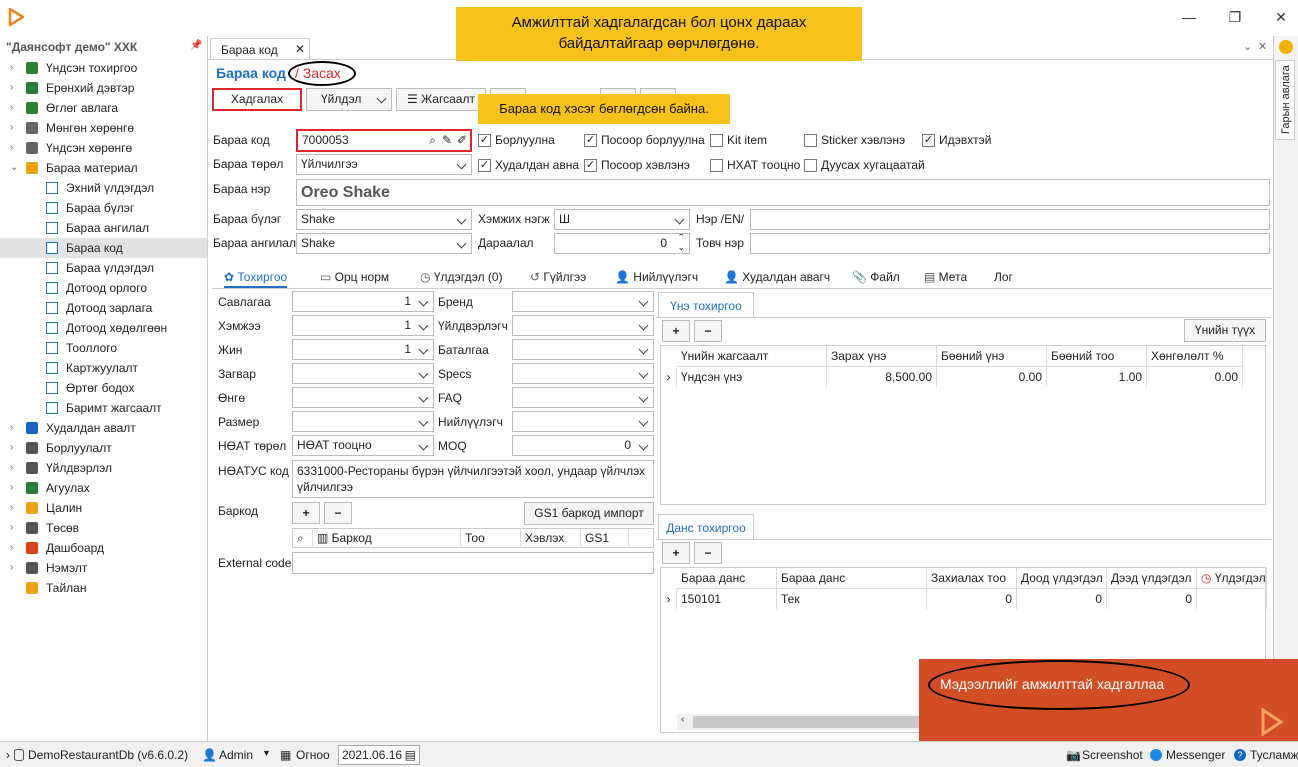  I want to click on remove-account-button: −, so click(708, 553).